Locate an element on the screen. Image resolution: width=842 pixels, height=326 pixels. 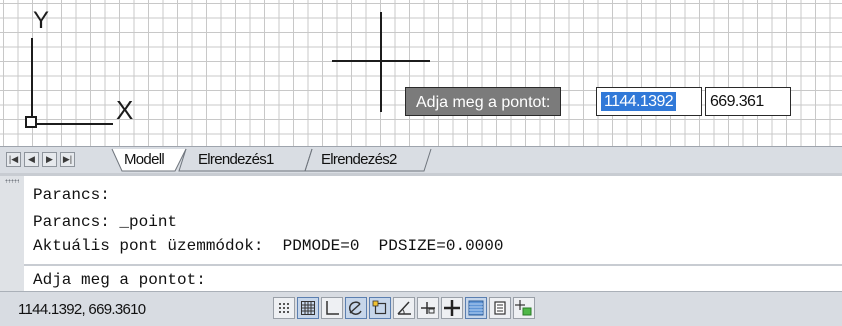
tab-elrendezes1: Elrendezés1 is located at coordinates (236, 161).